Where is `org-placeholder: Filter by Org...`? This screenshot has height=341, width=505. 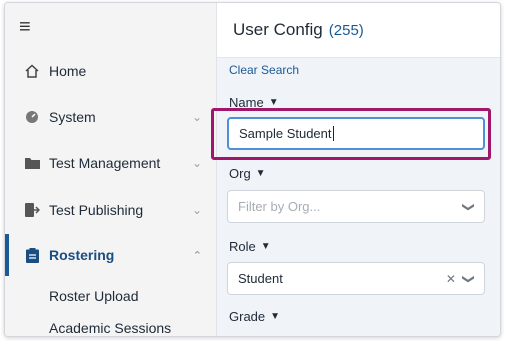
org-placeholder: Filter by Org... is located at coordinates (279, 206).